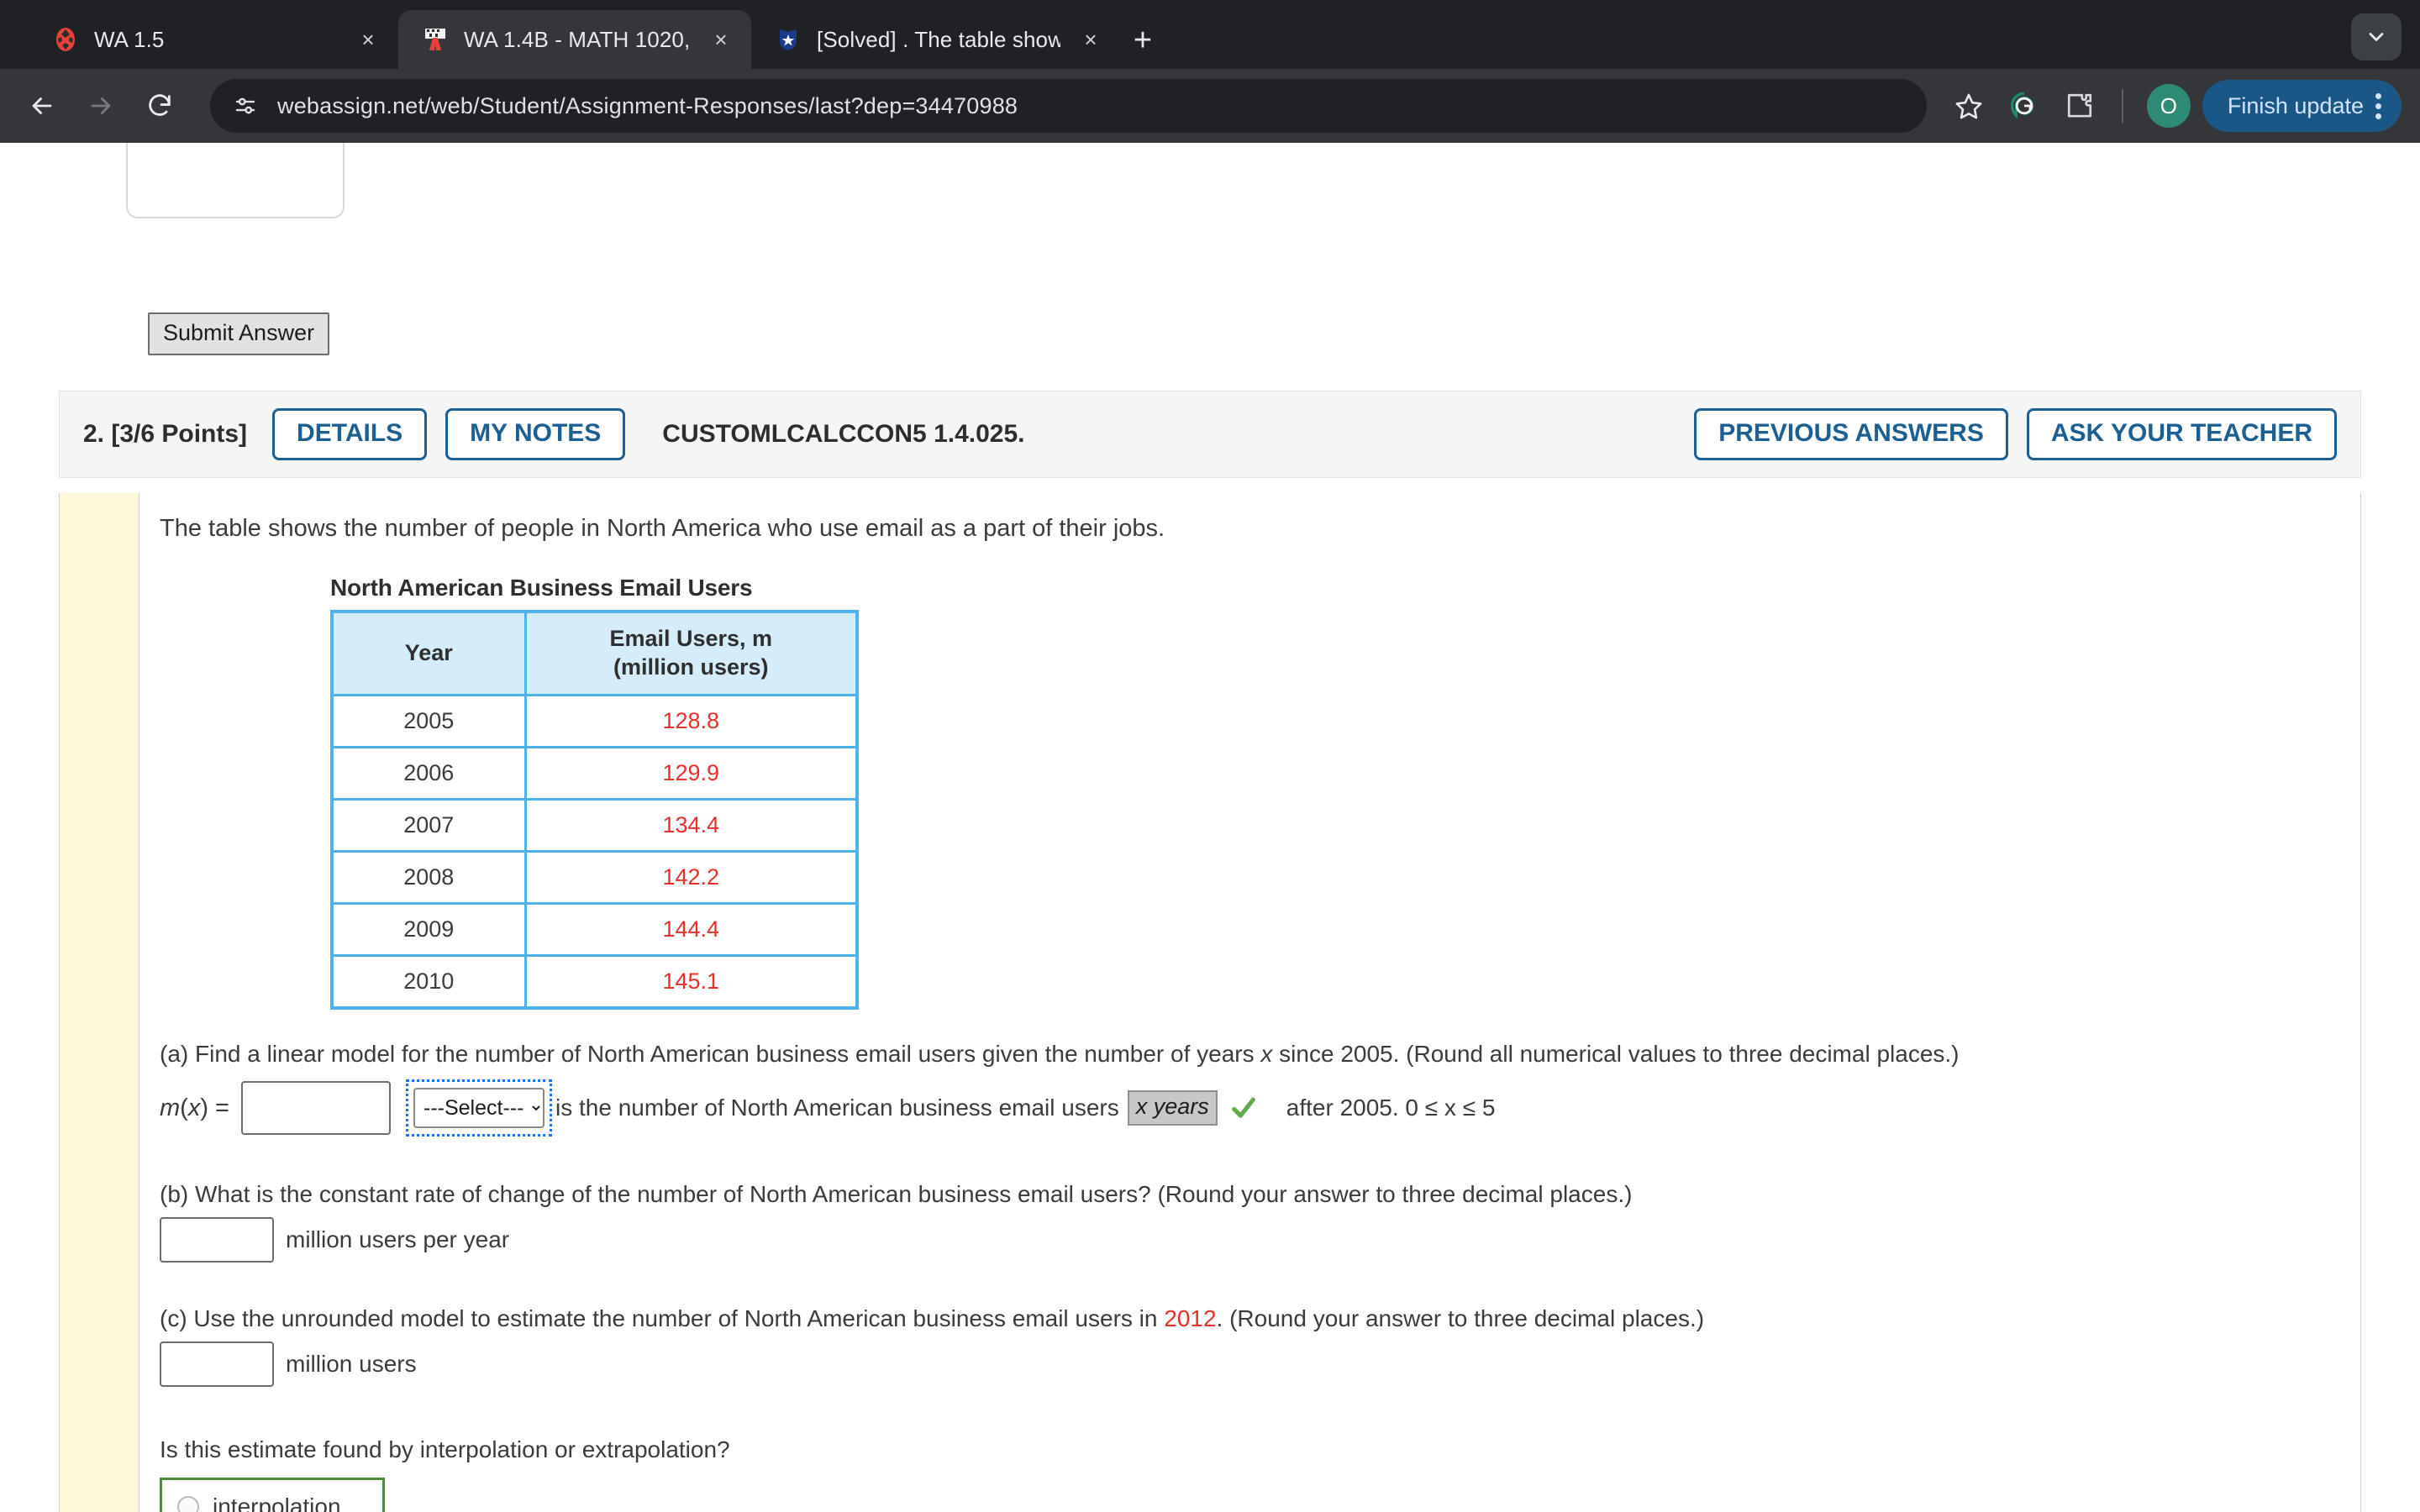 The height and width of the screenshot is (1512, 2420). What do you see at coordinates (788, 39) in the screenshot?
I see `chegg-star-icon` at bounding box center [788, 39].